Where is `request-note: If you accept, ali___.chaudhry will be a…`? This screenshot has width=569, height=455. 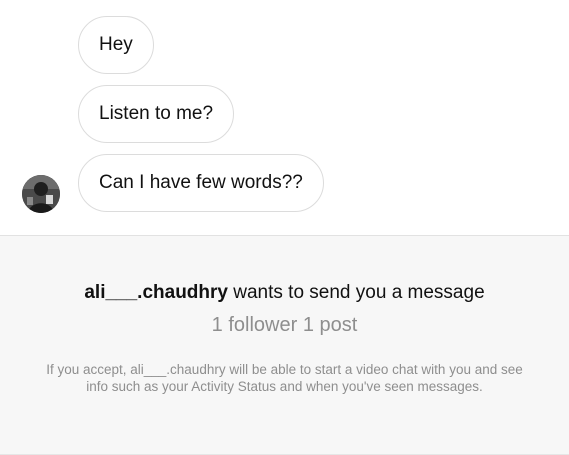 request-note: If you accept, ali___.chaudhry will be a… is located at coordinates (284, 378).